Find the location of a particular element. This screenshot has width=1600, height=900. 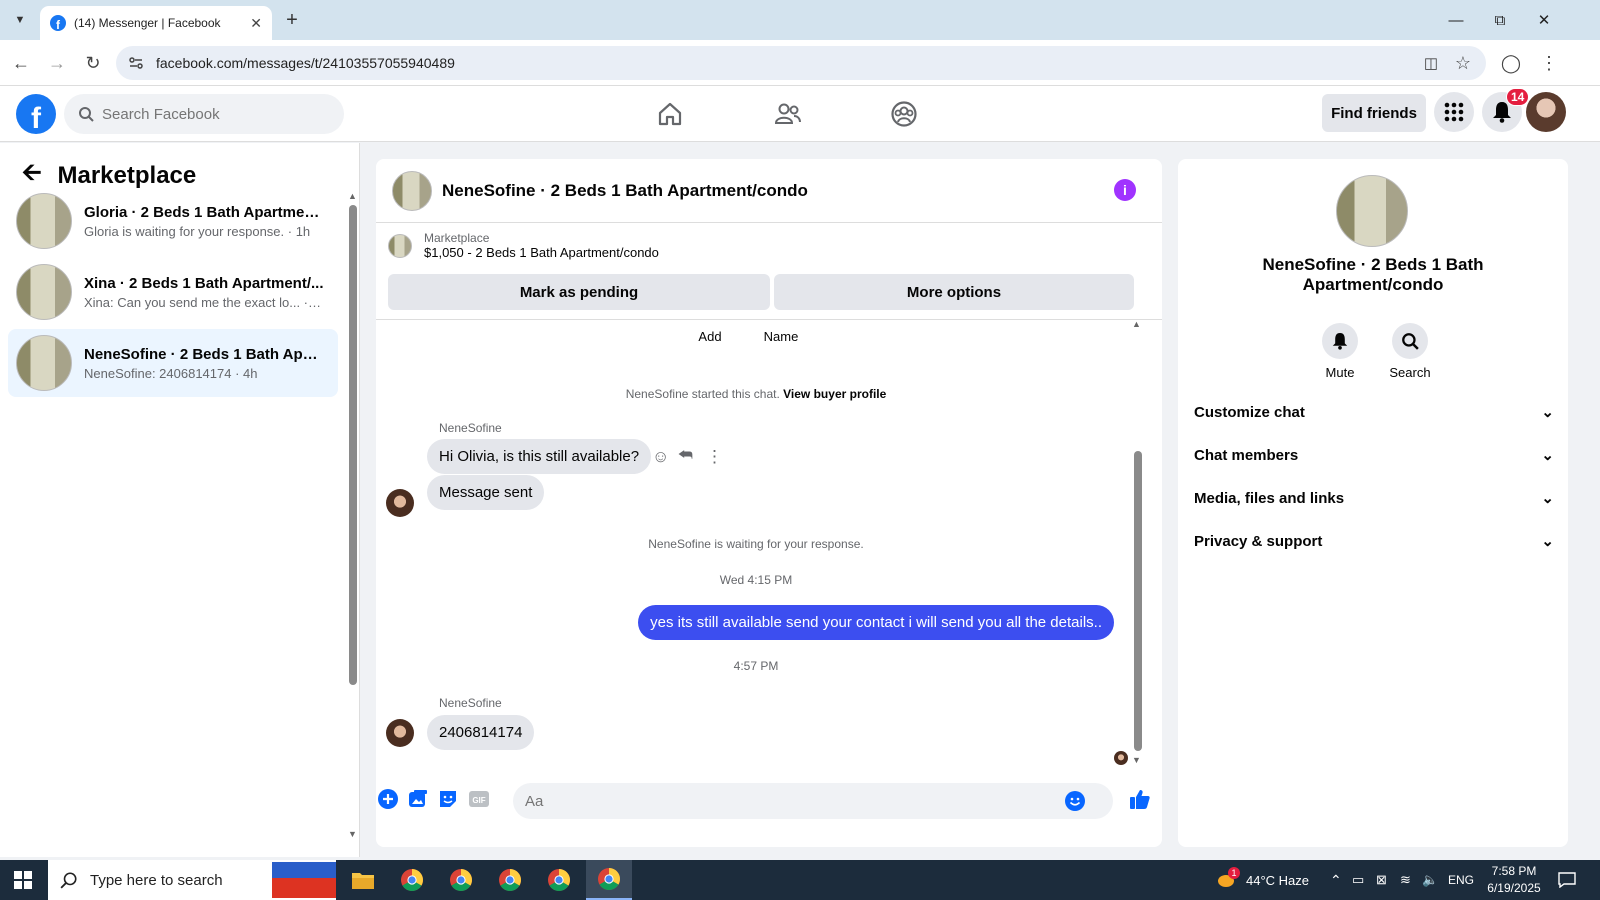

emoji-icon is located at coordinates (1075, 801).